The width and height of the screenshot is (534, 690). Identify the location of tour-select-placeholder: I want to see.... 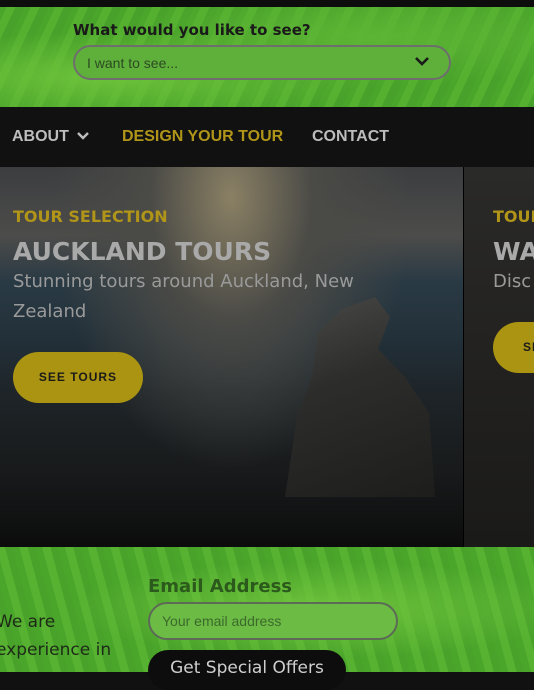
(133, 63).